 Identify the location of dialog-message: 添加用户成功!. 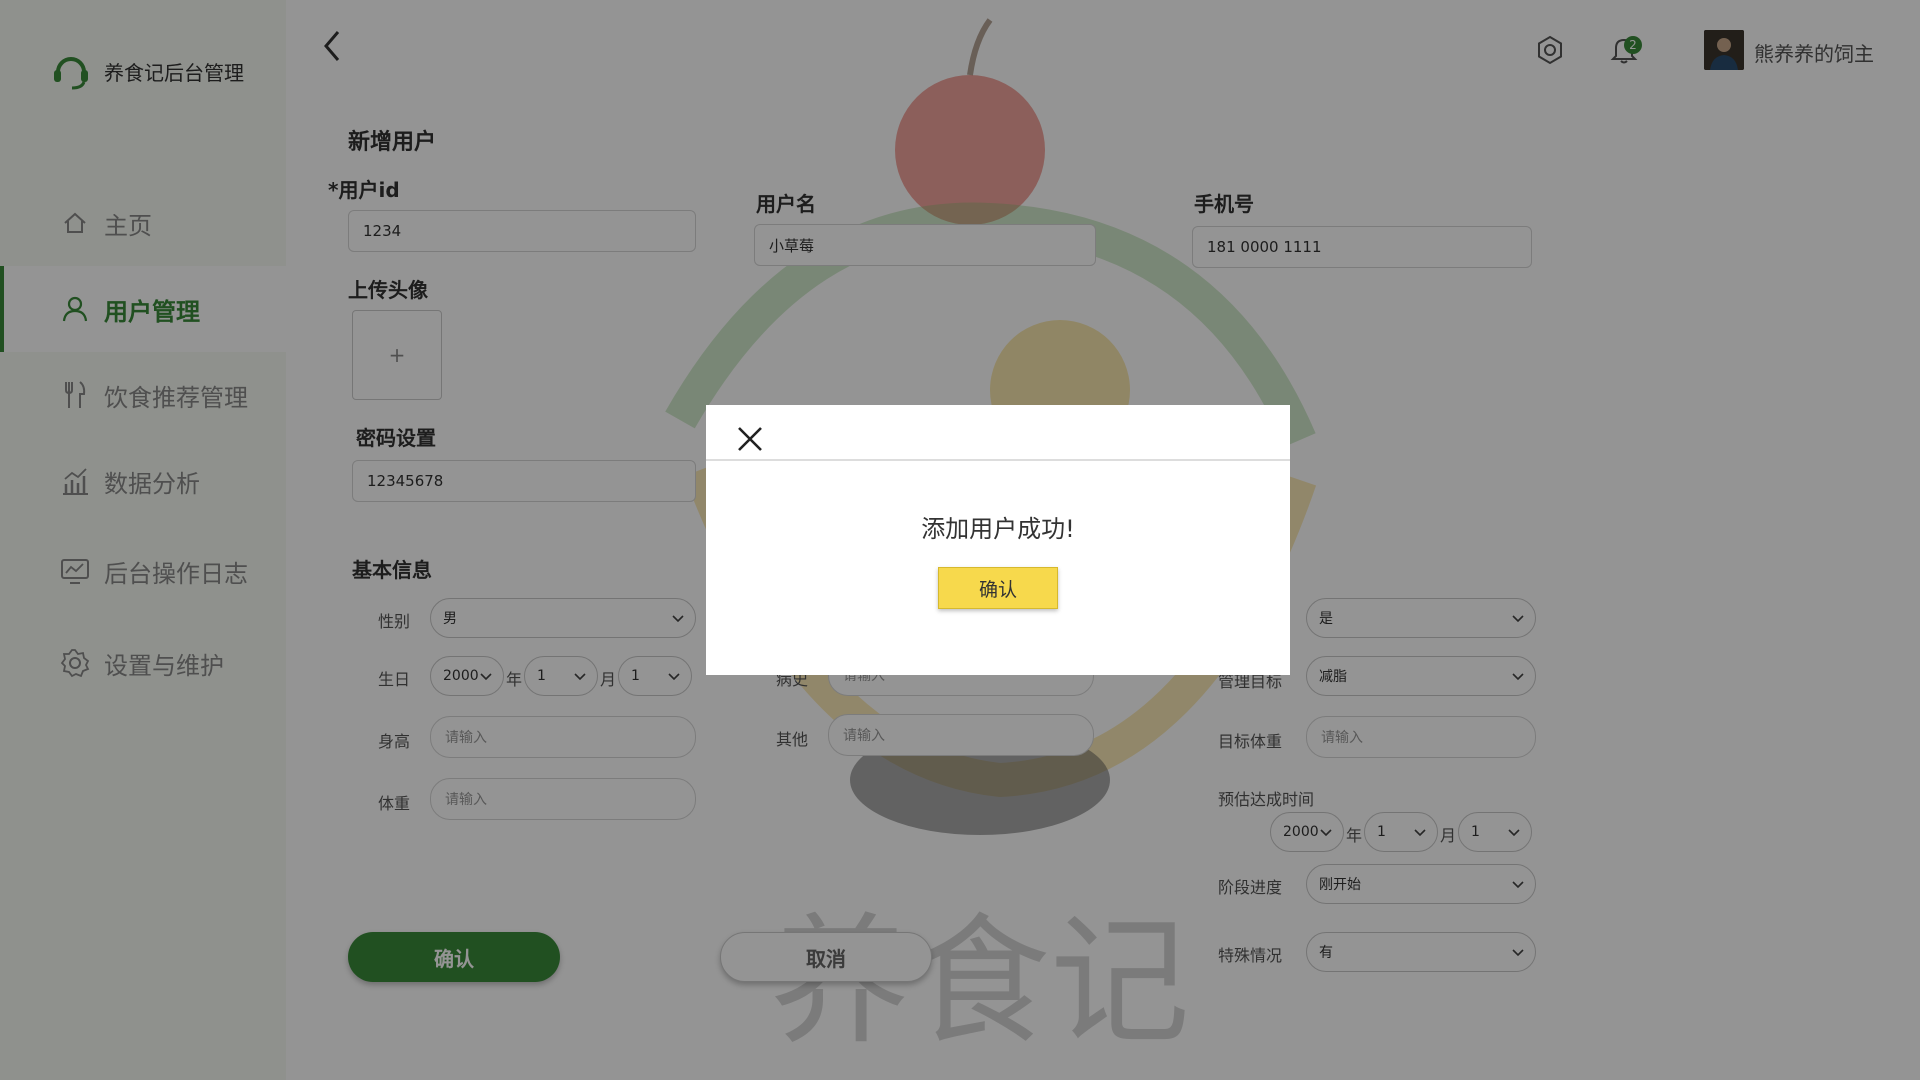
(998, 529).